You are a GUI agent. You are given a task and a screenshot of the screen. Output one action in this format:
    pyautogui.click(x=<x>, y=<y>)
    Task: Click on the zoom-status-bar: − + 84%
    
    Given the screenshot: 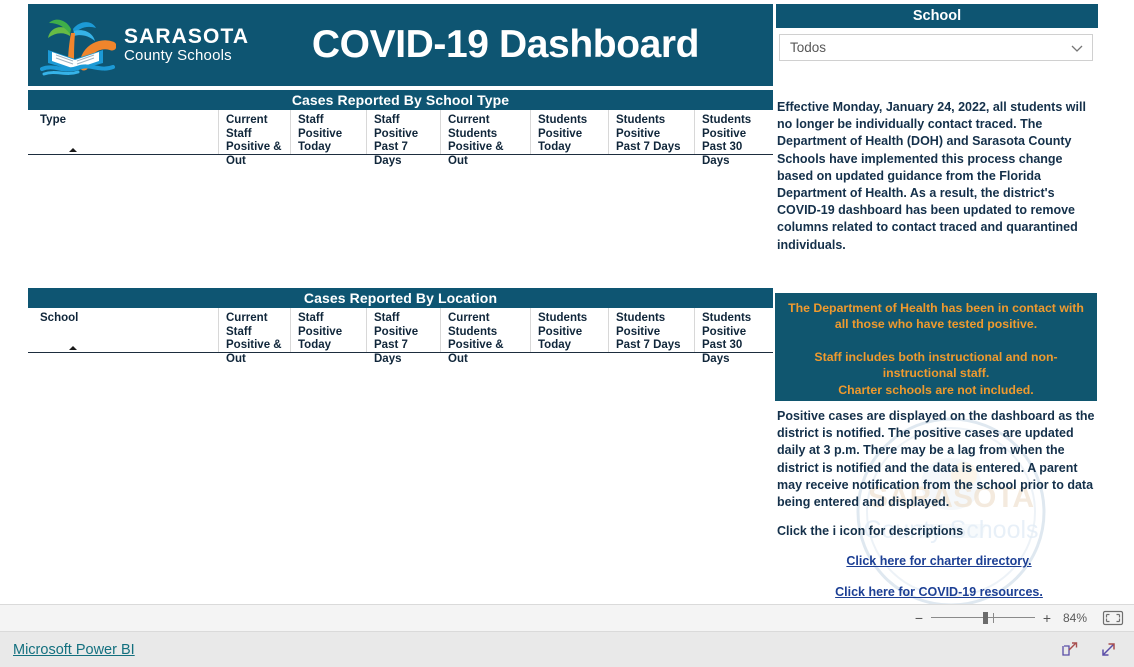 What is the action you would take?
    pyautogui.click(x=567, y=618)
    